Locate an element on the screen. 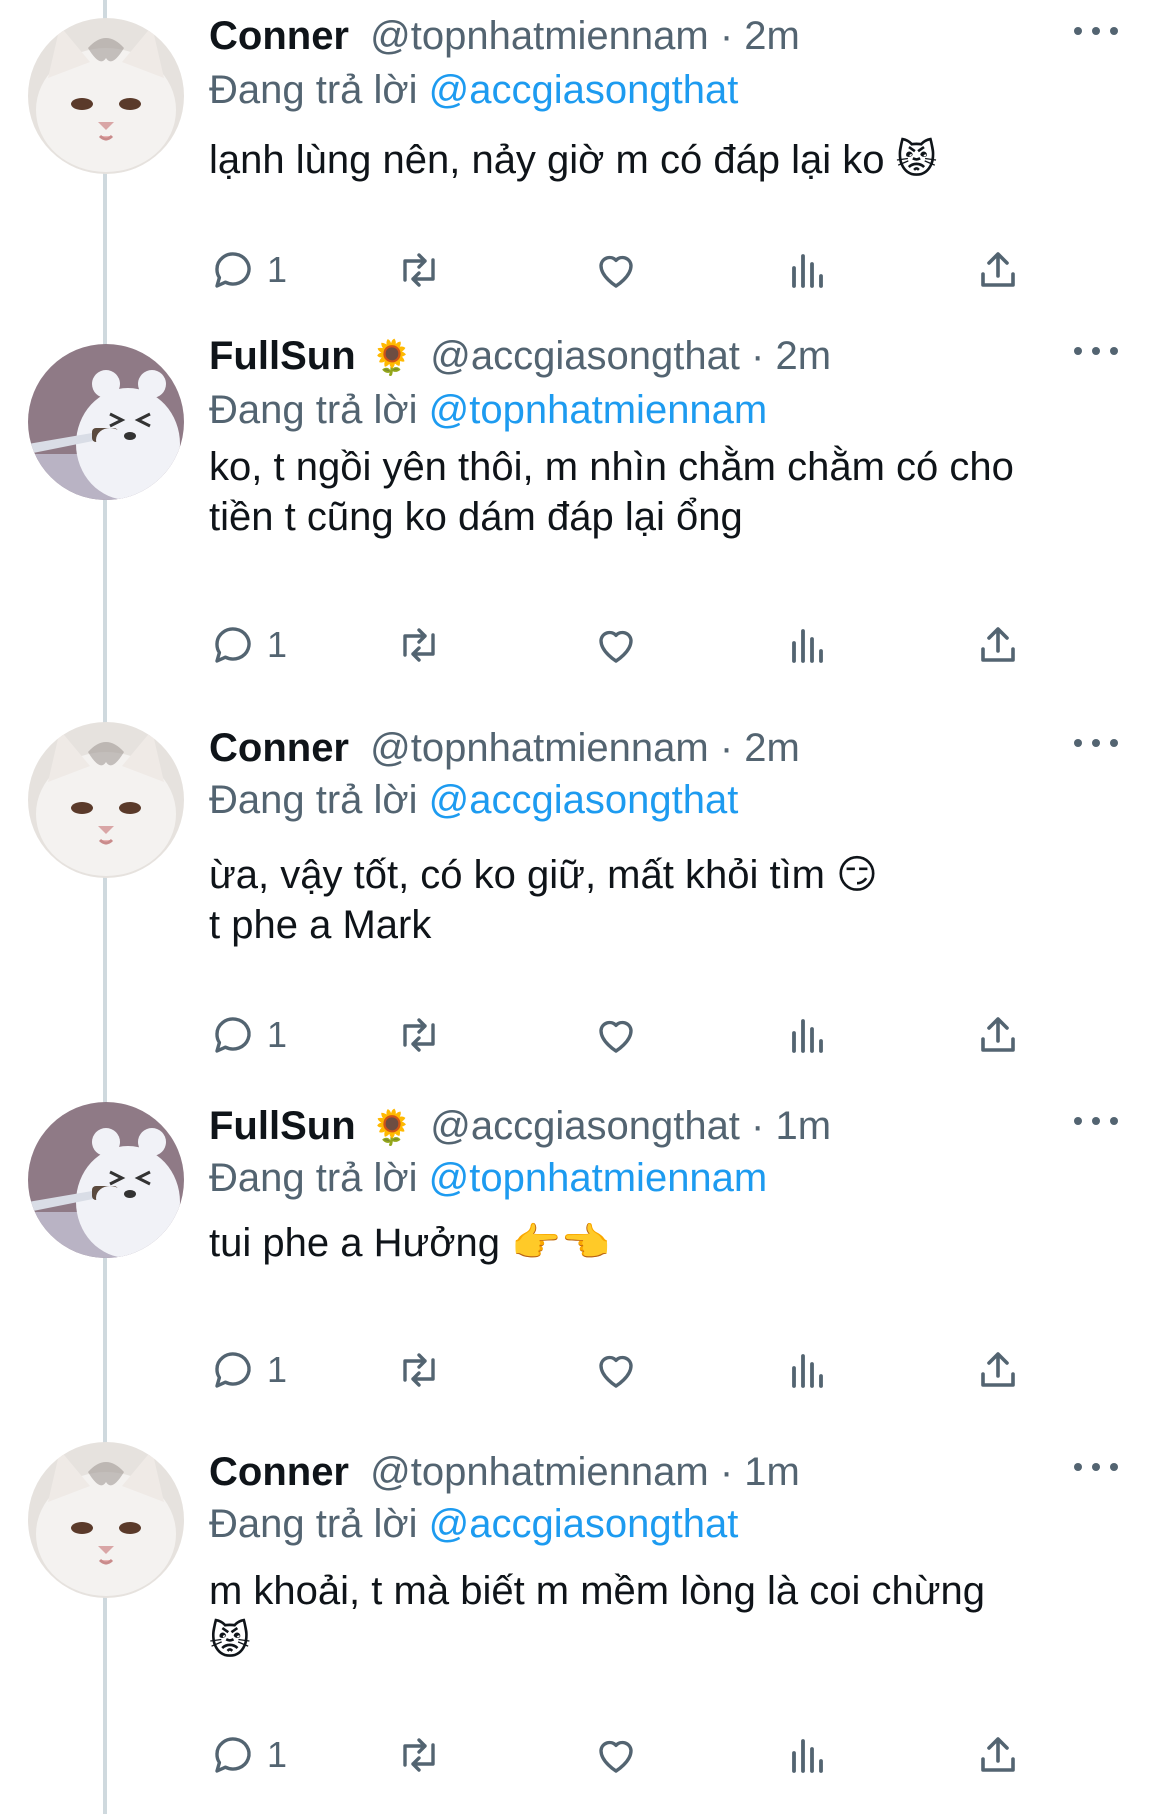 This screenshot has height=1814, width=1170. tweet-header: FullSun 🌻 @accgiasongthat · 2m is located at coordinates (520, 357).